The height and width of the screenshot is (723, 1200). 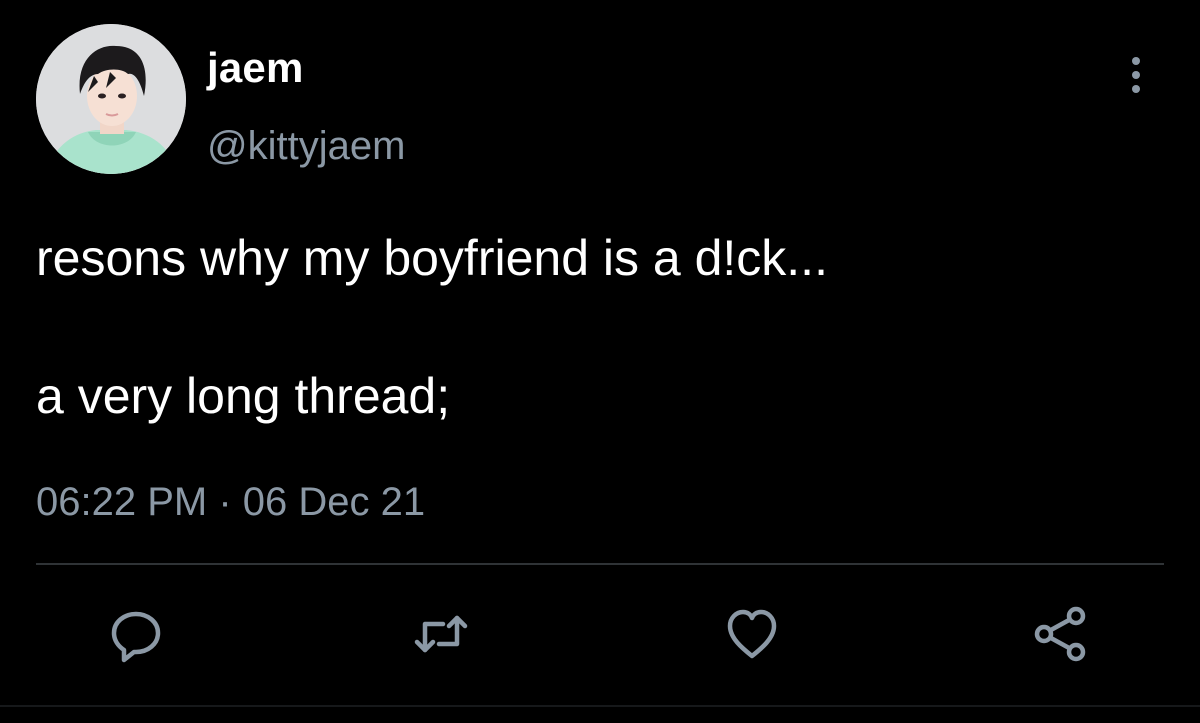 I want to click on retweet-arrows-icon, so click(x=441, y=634).